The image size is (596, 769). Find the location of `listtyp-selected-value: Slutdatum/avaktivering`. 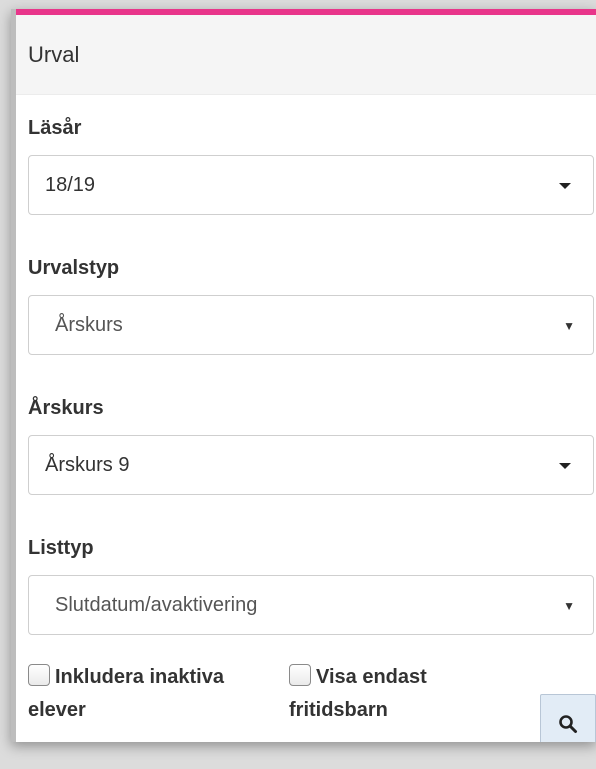

listtyp-selected-value: Slutdatum/avaktivering is located at coordinates (156, 604).